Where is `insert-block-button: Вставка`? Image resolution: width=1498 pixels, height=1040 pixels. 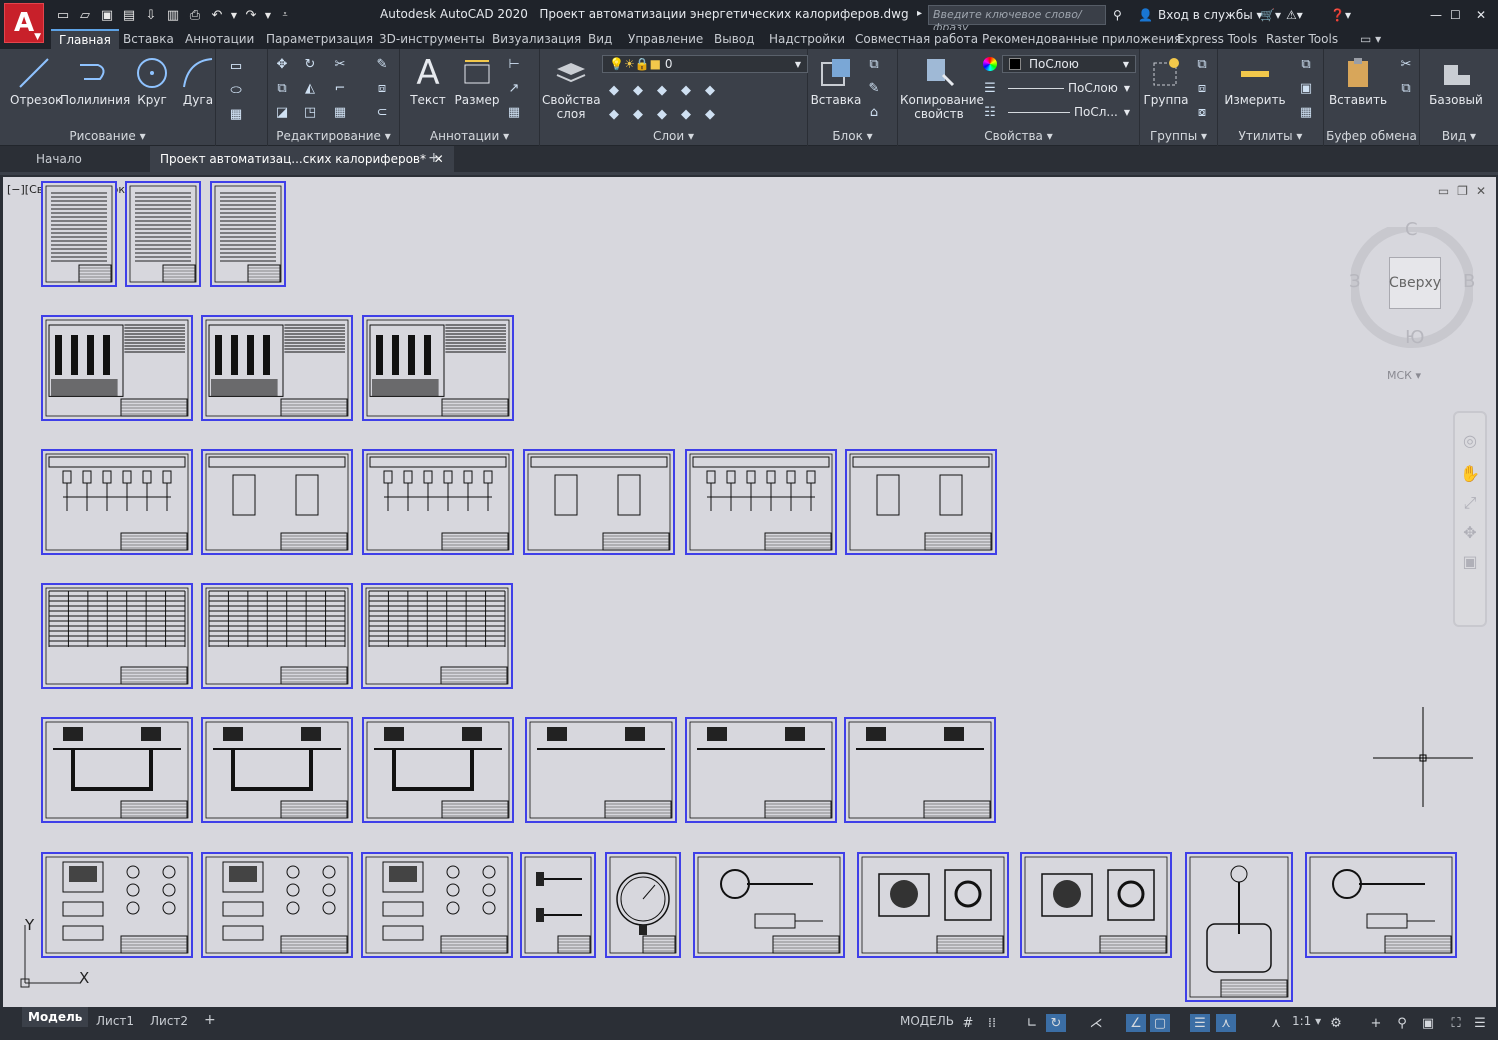
insert-block-button: Вставка is located at coordinates (836, 80).